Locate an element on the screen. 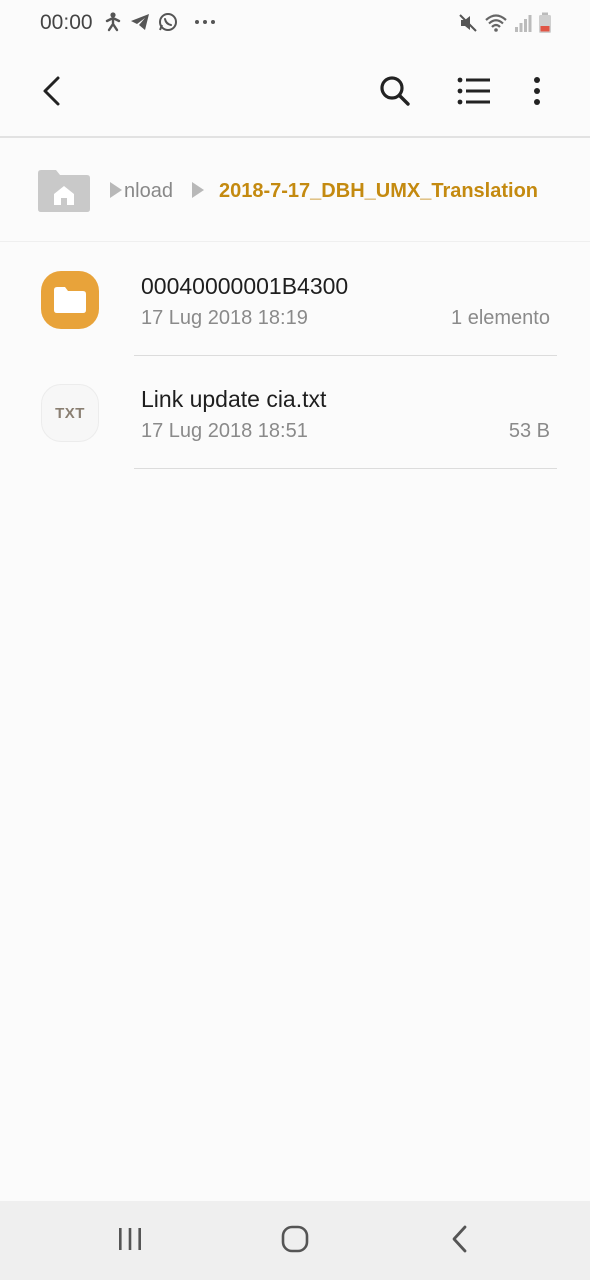 This screenshot has height=1280, width=590. search-icon is located at coordinates (395, 93).